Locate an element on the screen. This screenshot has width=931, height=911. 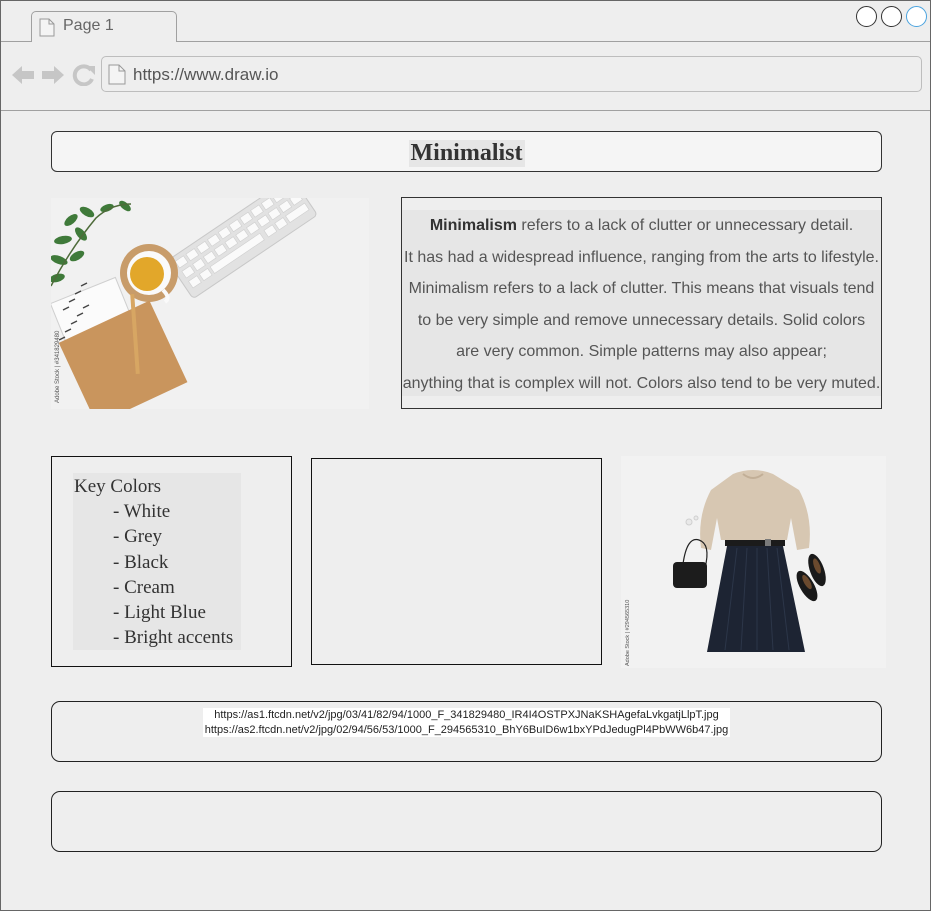
key-colors-heading: Key Colors is located at coordinates (118, 486).